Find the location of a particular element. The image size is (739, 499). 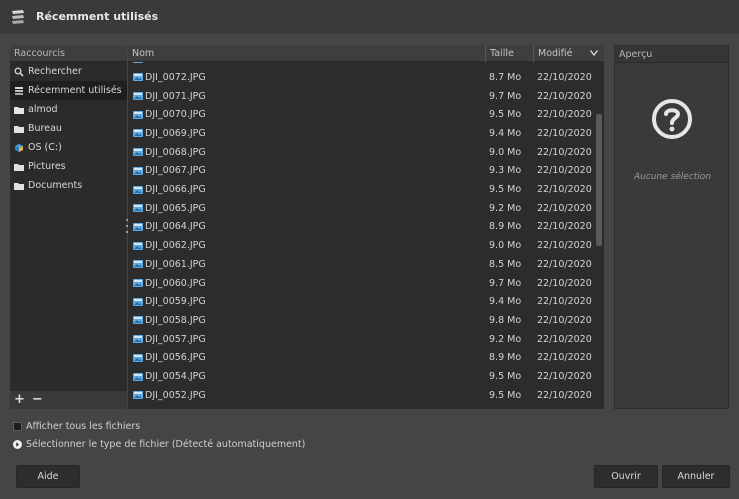

question-icon is located at coordinates (672, 119).